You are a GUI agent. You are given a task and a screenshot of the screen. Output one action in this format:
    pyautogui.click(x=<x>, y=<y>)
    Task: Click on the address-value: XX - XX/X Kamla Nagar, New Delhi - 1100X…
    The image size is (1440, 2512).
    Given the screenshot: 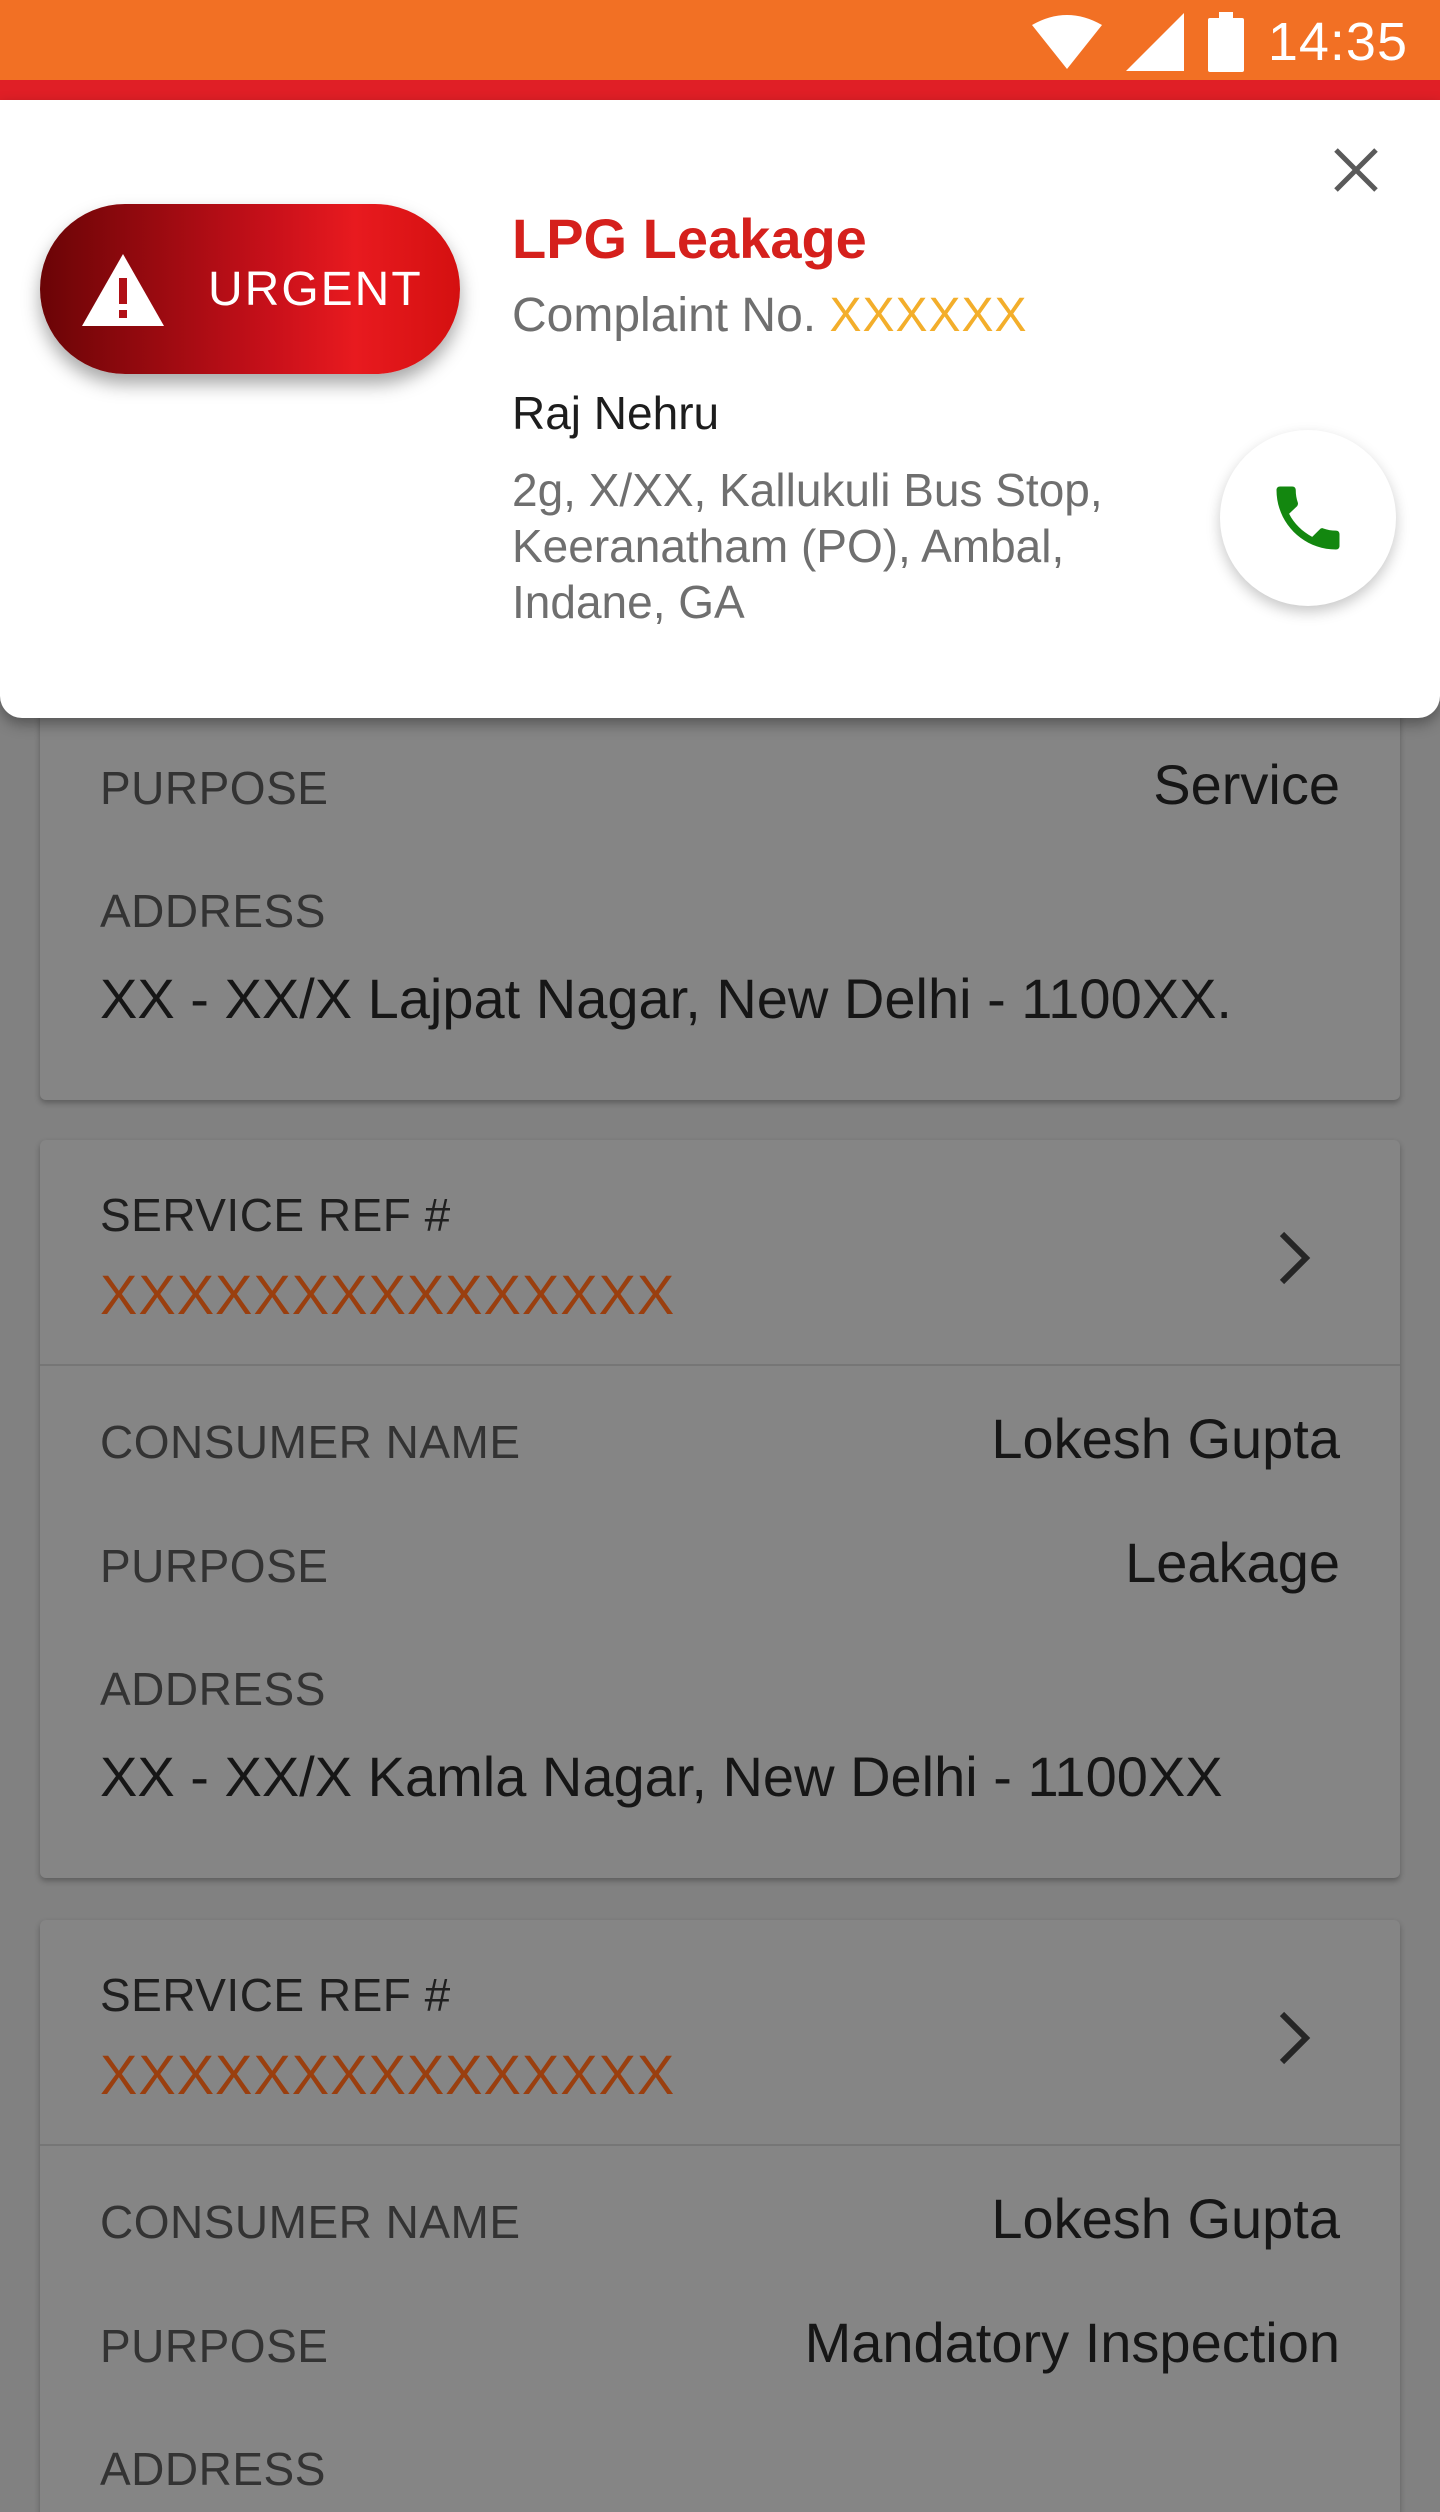 What is the action you would take?
    pyautogui.click(x=661, y=1776)
    